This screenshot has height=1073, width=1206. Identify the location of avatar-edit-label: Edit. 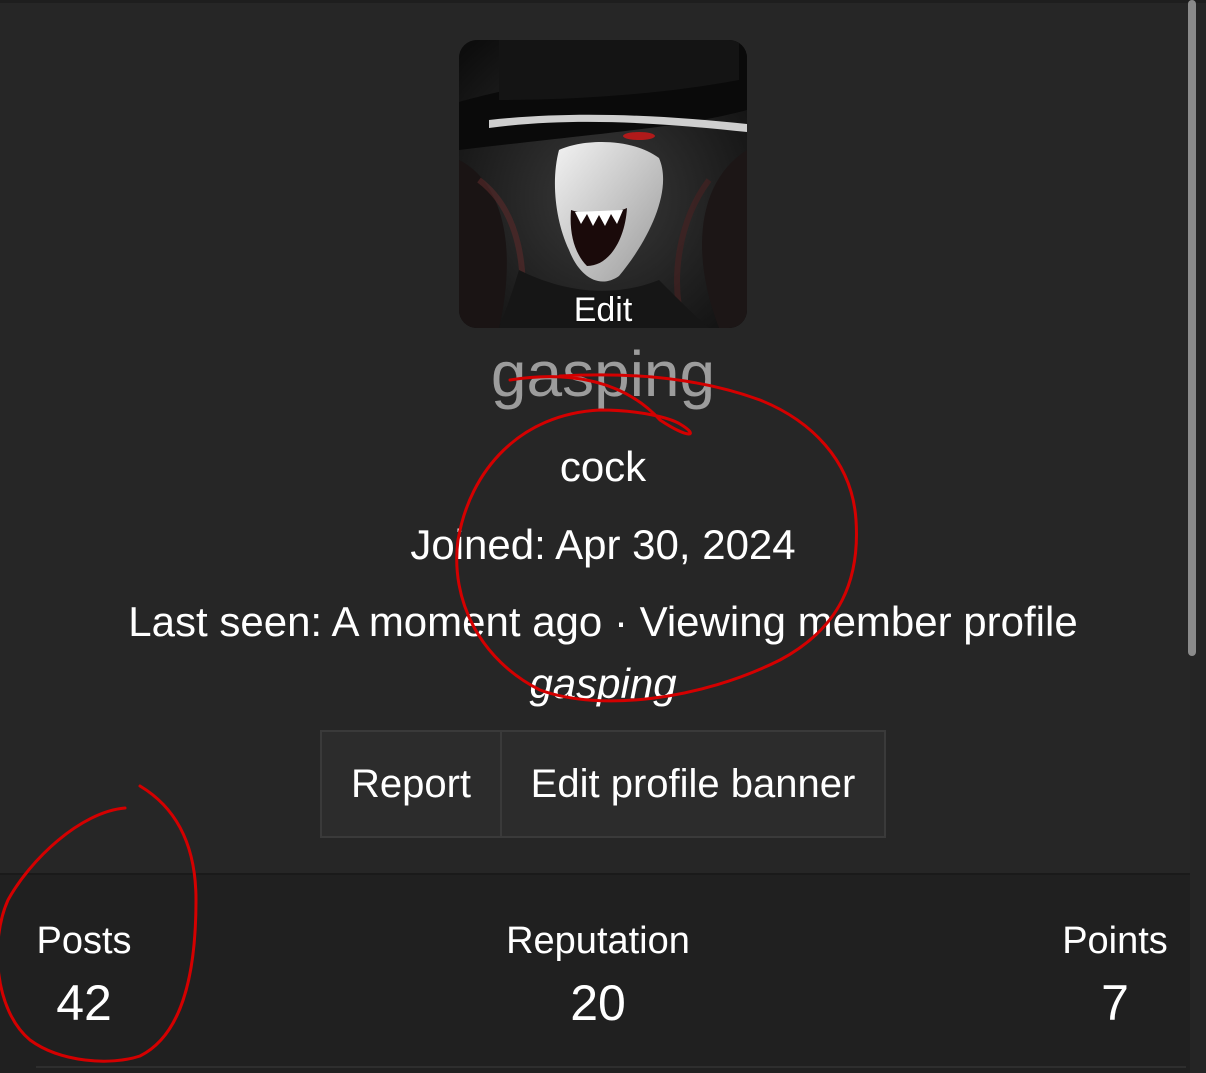
(603, 309).